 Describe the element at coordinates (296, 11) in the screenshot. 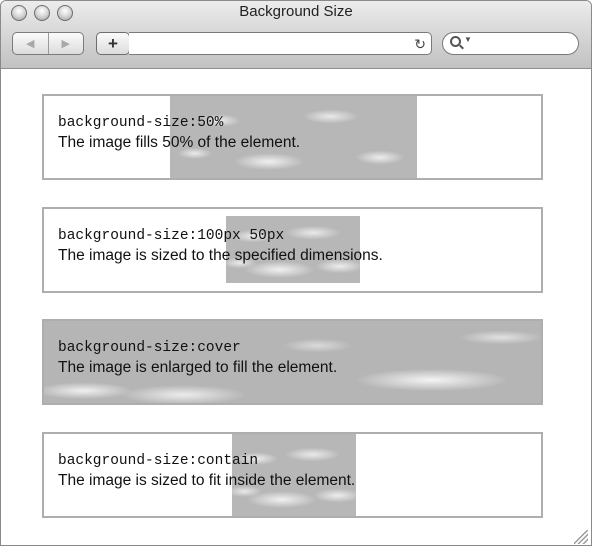

I see `window-title: Background Size` at that location.